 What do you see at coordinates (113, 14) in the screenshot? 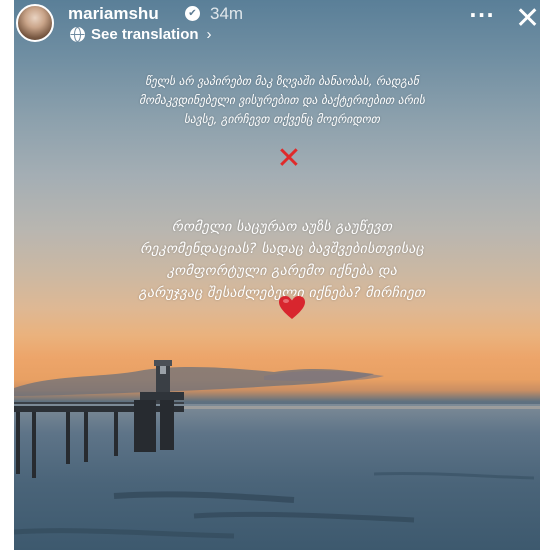
I see `username: mariamshu` at bounding box center [113, 14].